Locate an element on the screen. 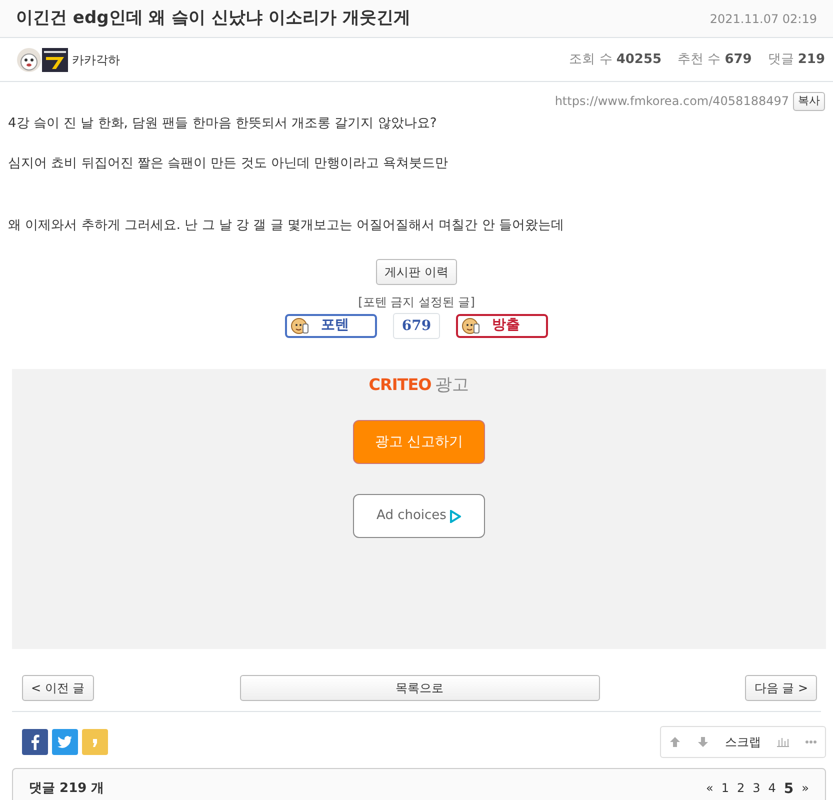  list-button: 목록으로 is located at coordinates (420, 687).